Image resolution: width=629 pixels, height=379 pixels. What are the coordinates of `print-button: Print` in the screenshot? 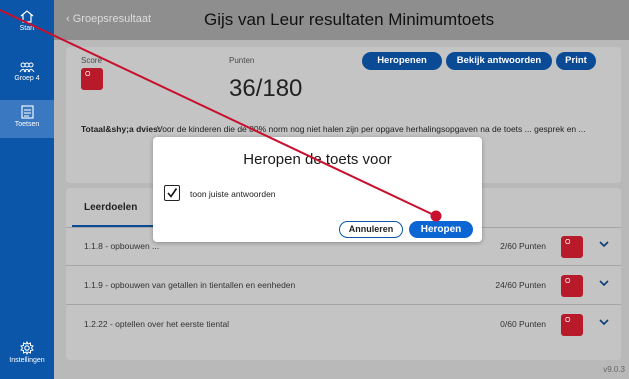 It's located at (576, 61).